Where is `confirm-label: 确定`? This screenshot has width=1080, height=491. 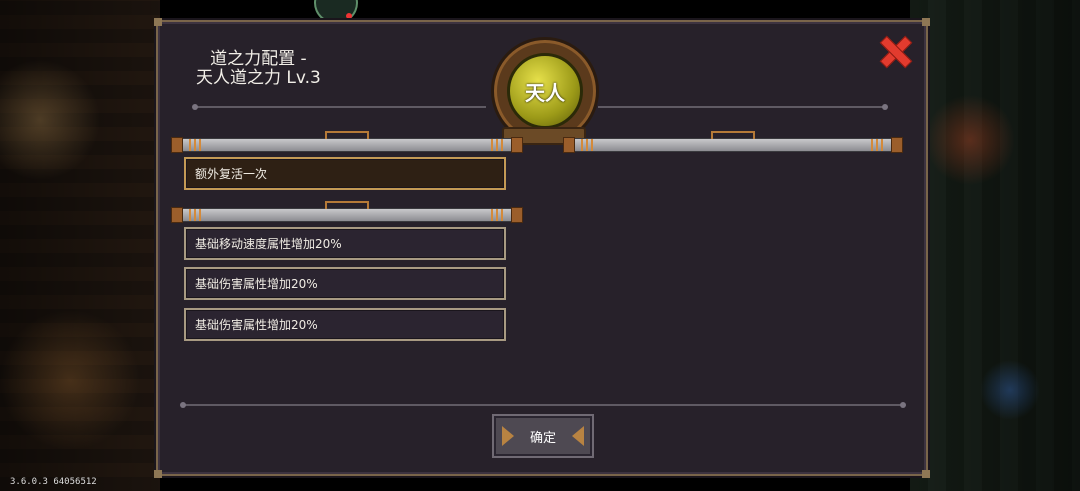 confirm-label: 确定 is located at coordinates (542, 438).